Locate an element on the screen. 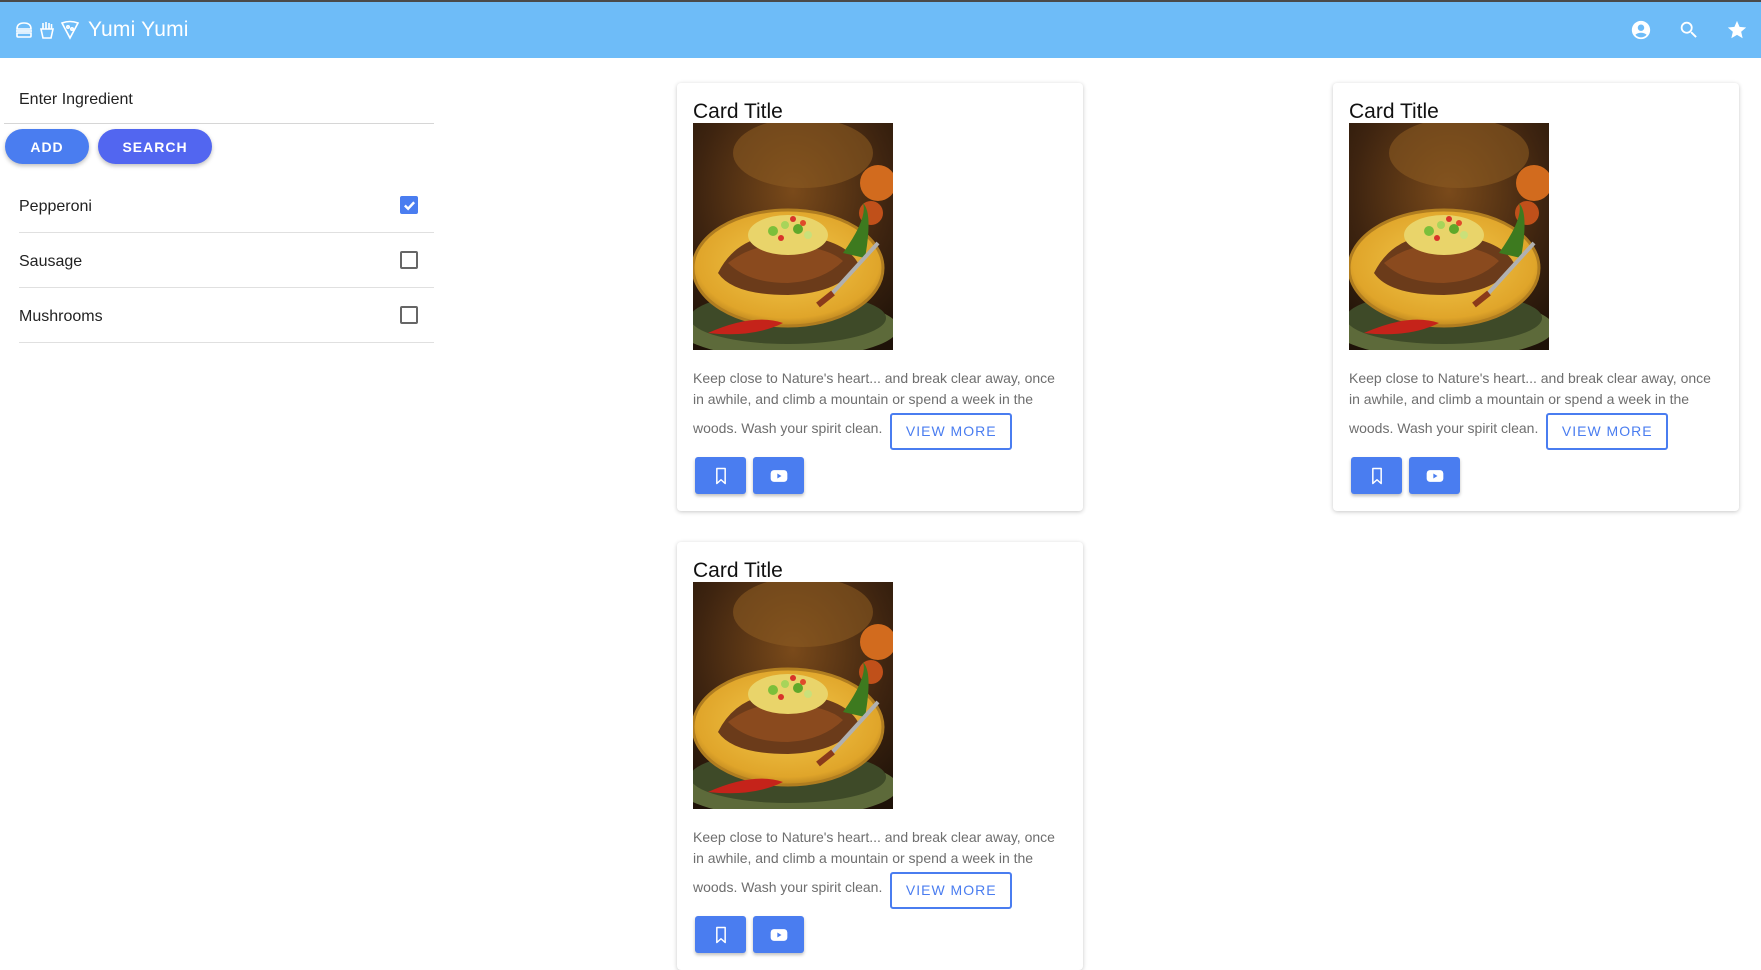 This screenshot has height=970, width=1761. list-item: Sausage is located at coordinates (226, 260).